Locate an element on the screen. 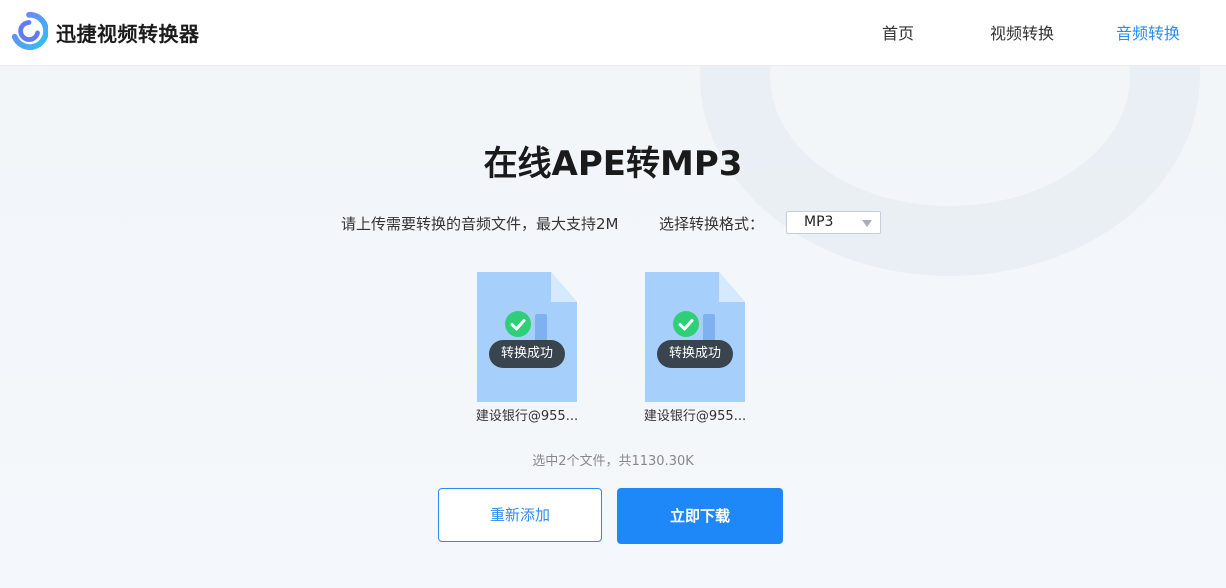 The width and height of the screenshot is (1226, 588). nav-audio-convert: 音频转换 is located at coordinates (1148, 32).